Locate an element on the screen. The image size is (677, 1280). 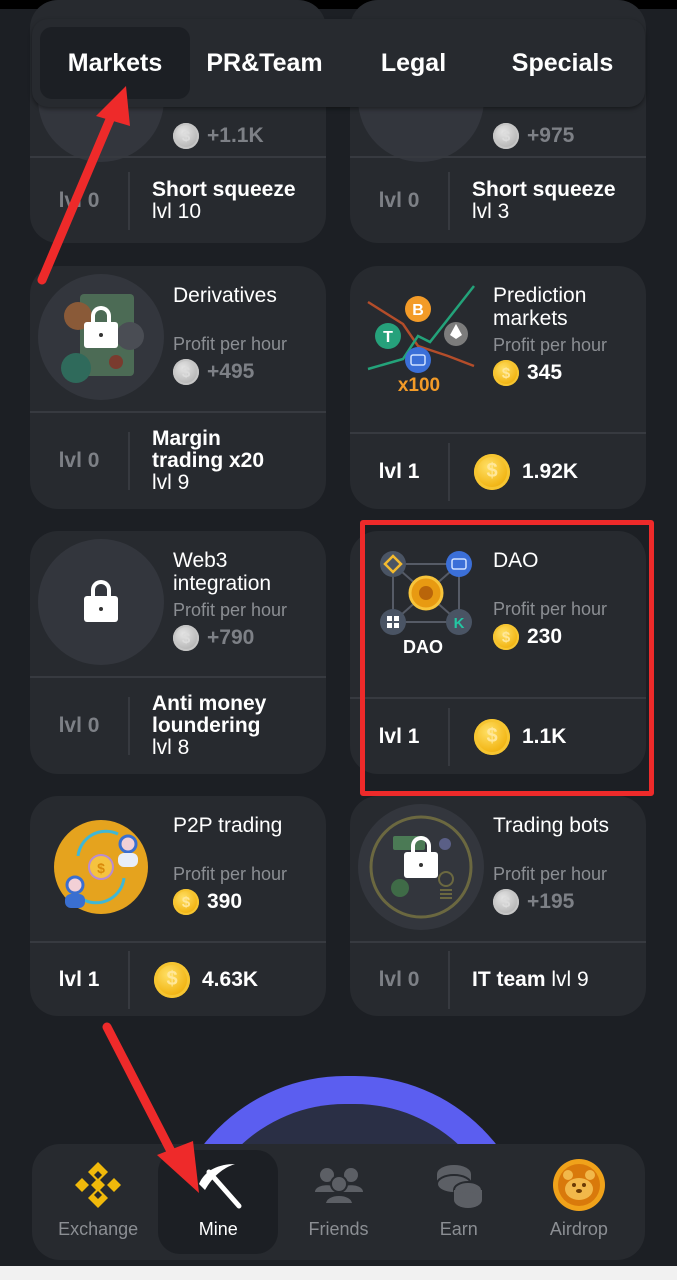
svg-text: T is located at coordinates (388, 337).